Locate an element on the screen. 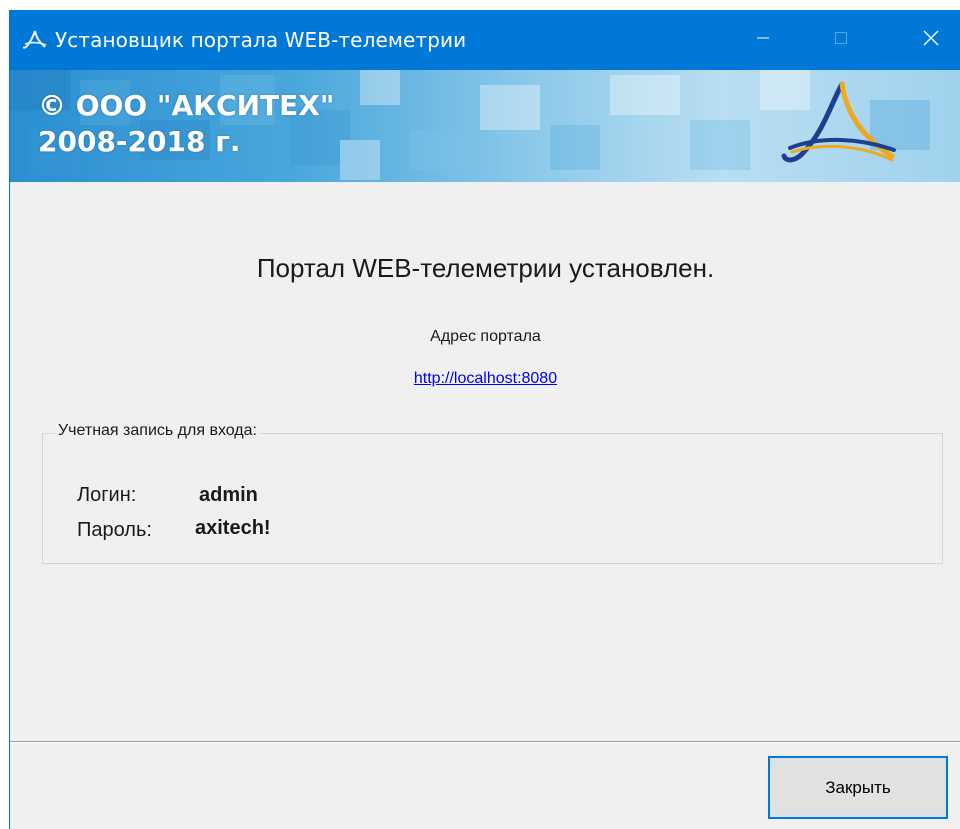 The image size is (960, 829). close-icon is located at coordinates (931, 40).